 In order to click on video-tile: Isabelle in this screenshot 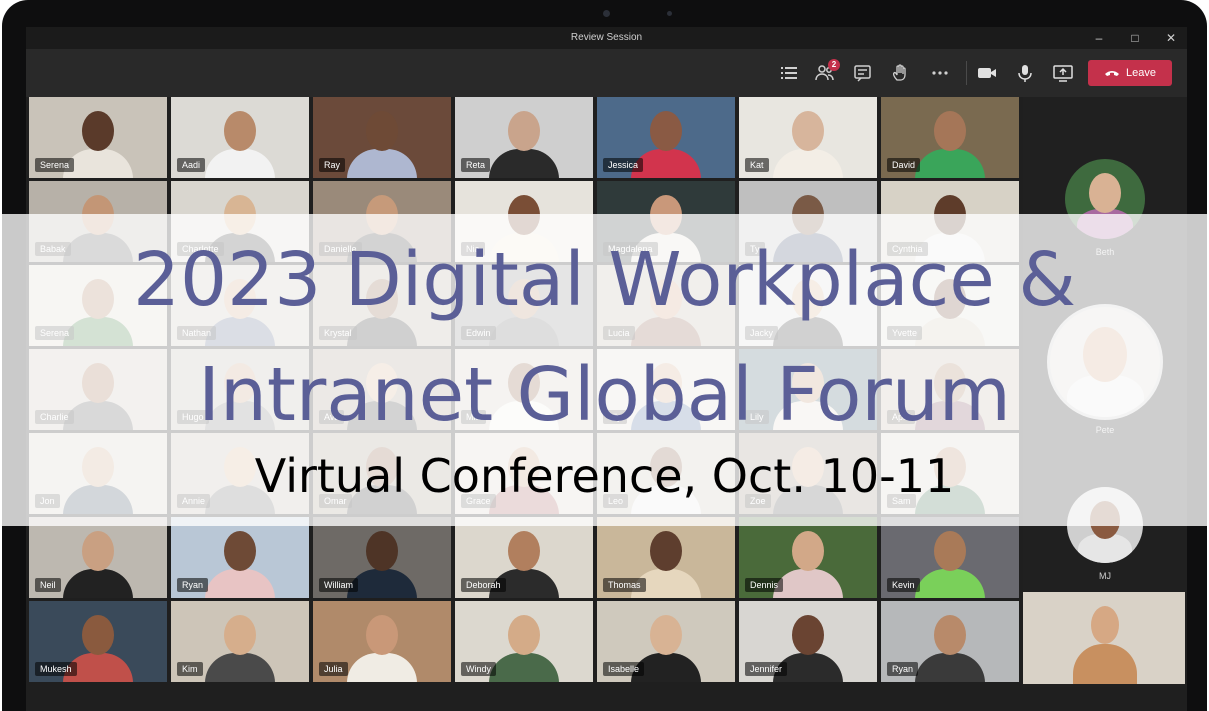, I will do `click(666, 641)`.